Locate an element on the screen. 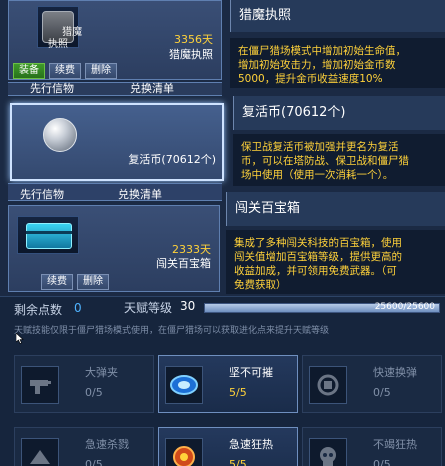  item-card-hunter-license: 猎魔 执照 3356天 猎魔执照 装备 续费 删除 is located at coordinates (115, 40).